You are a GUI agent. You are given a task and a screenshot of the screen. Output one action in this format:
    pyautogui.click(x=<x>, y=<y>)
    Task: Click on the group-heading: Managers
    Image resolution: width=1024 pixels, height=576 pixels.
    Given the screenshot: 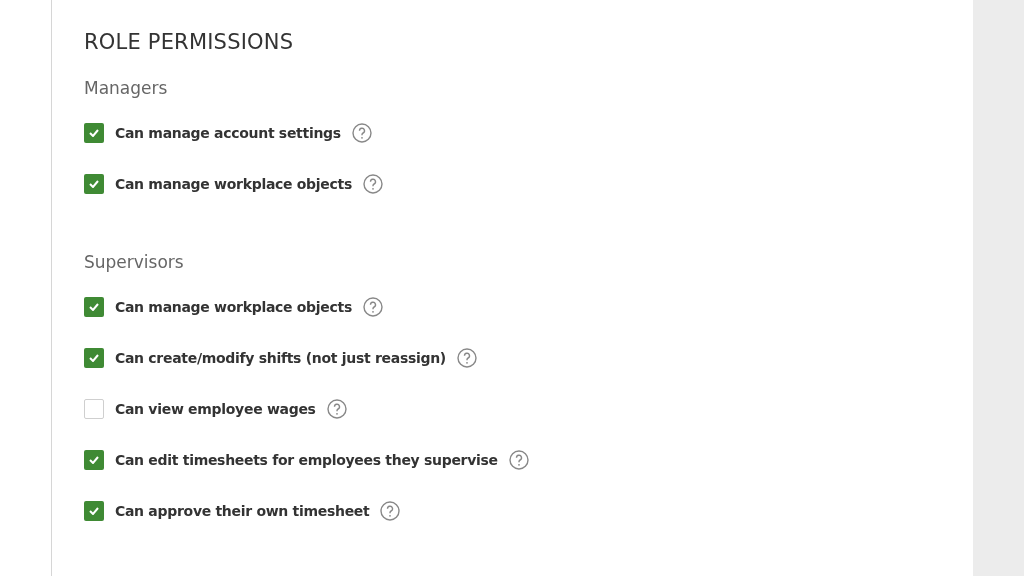 What is the action you would take?
    pyautogui.click(x=126, y=88)
    